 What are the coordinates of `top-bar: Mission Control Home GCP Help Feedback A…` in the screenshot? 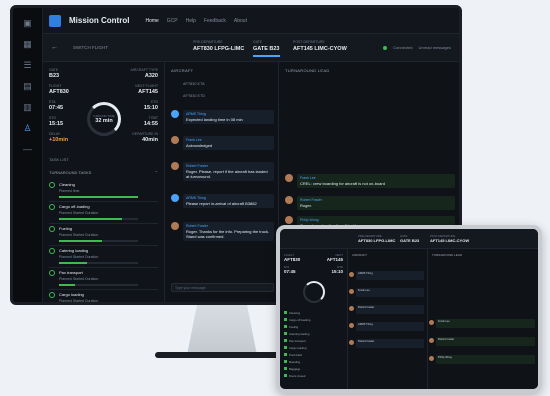 It's located at (251, 21).